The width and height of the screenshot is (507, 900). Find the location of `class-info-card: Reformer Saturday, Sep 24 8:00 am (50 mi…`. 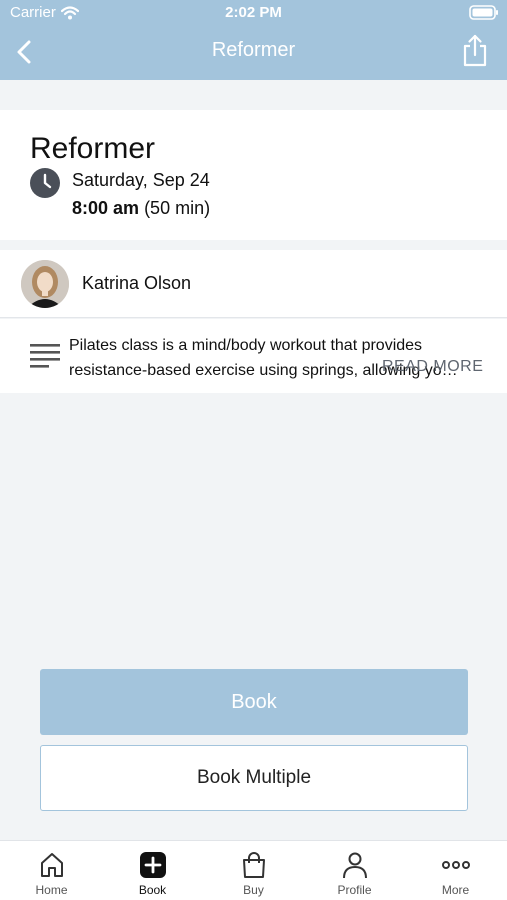

class-info-card: Reformer Saturday, Sep 24 8:00 am (50 mi… is located at coordinates (253, 175).